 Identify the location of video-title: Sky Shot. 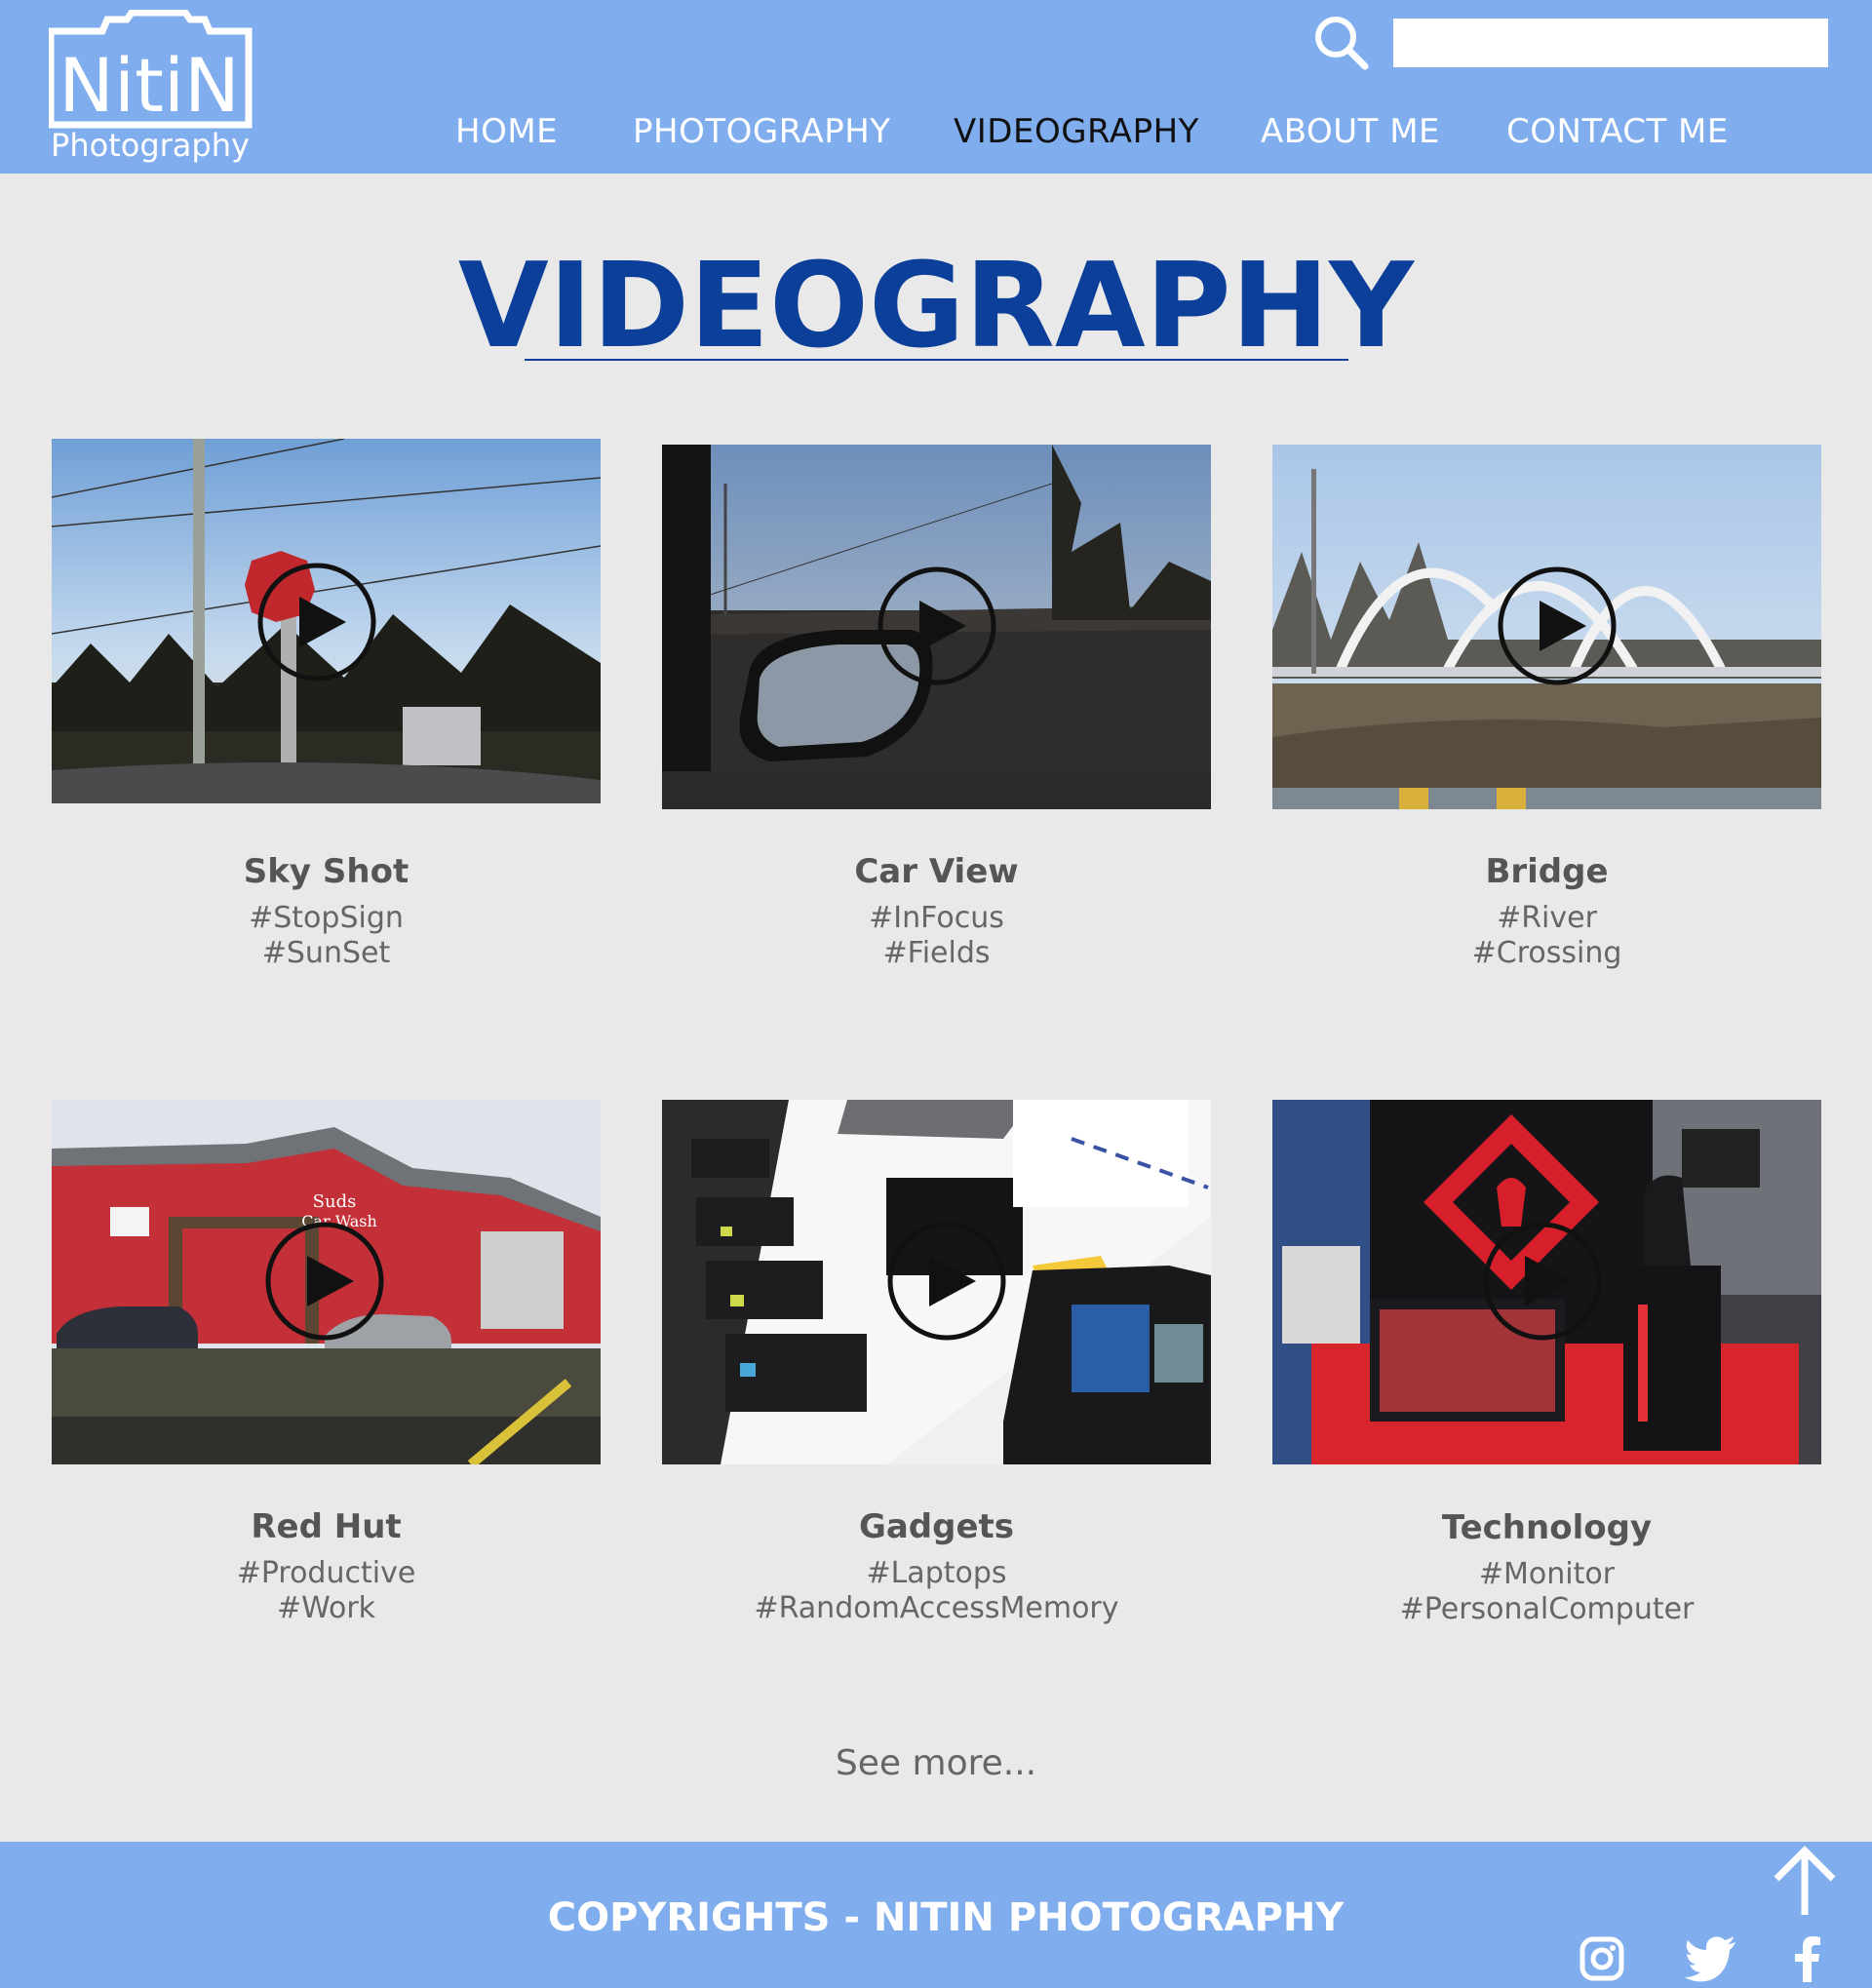
(326, 871).